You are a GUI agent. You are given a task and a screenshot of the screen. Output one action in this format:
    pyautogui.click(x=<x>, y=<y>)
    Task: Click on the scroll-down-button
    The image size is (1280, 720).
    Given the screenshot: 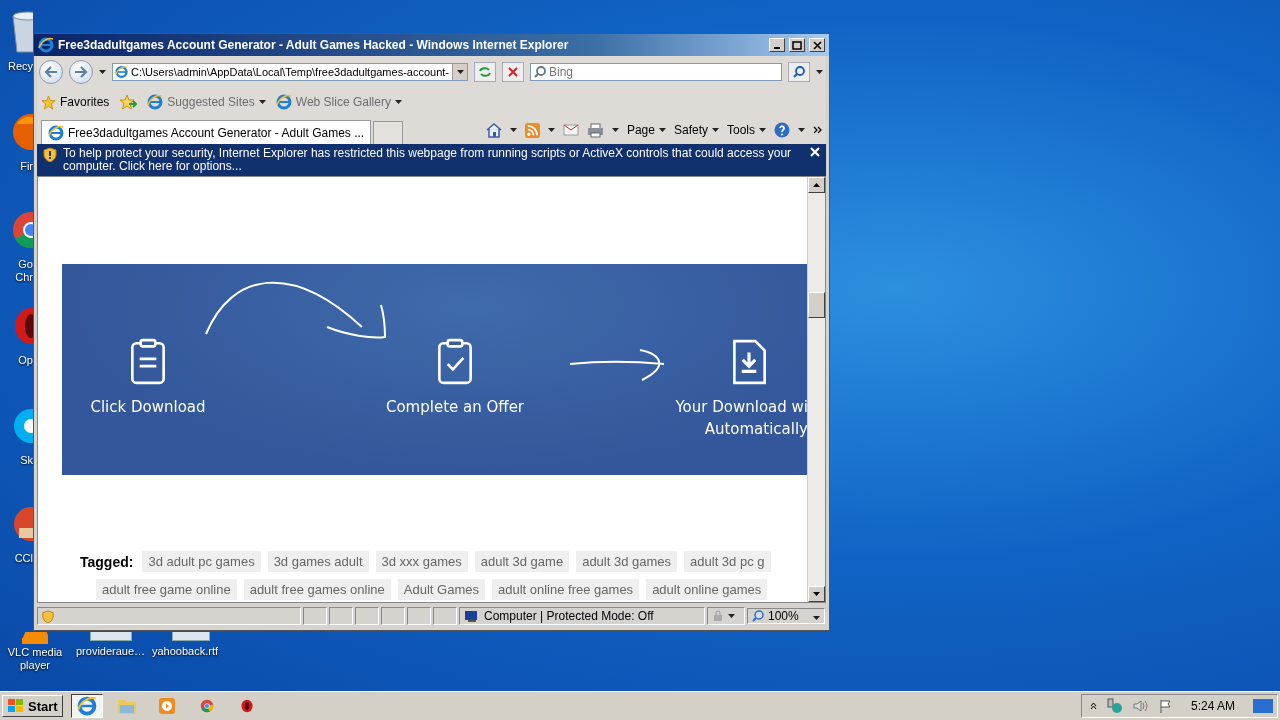 What is the action you would take?
    pyautogui.click(x=816, y=594)
    